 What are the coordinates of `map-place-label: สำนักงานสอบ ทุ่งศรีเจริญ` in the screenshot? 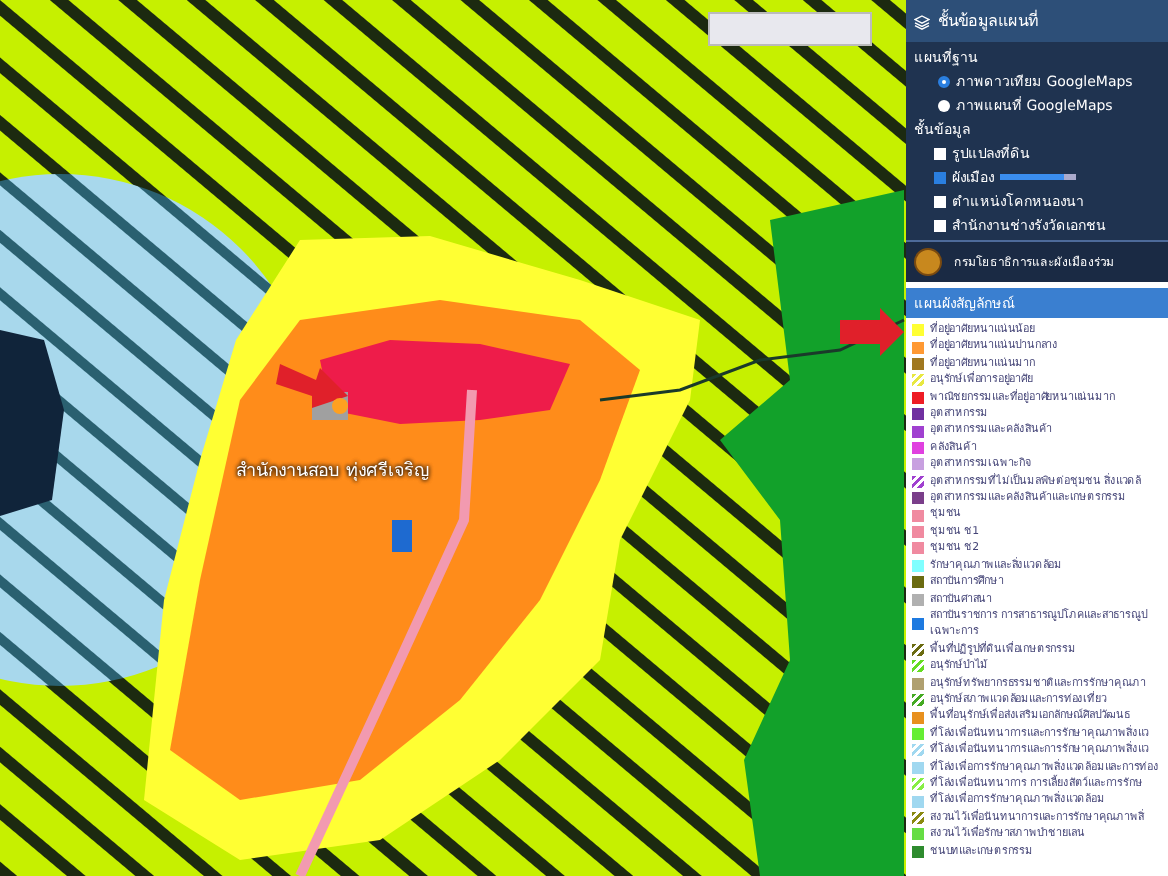 It's located at (333, 471).